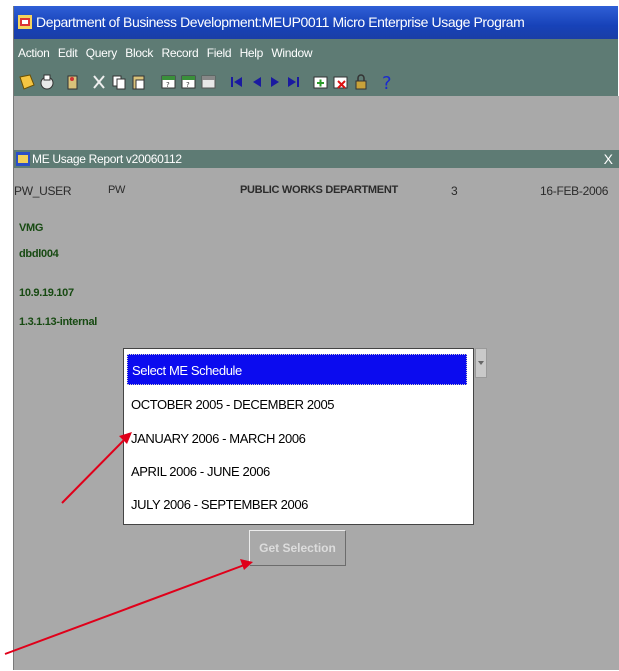 The image size is (619, 671). What do you see at coordinates (99, 82) in the screenshot?
I see `cut-icon` at bounding box center [99, 82].